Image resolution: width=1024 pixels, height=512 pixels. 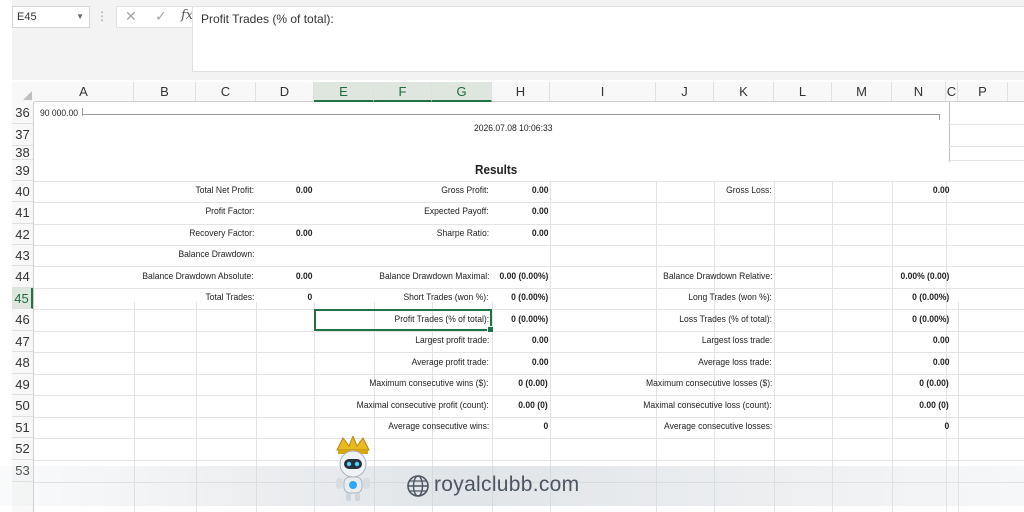 I want to click on column-header-row: ABCDEFGHIJKLMNCP, so click(x=518, y=92).